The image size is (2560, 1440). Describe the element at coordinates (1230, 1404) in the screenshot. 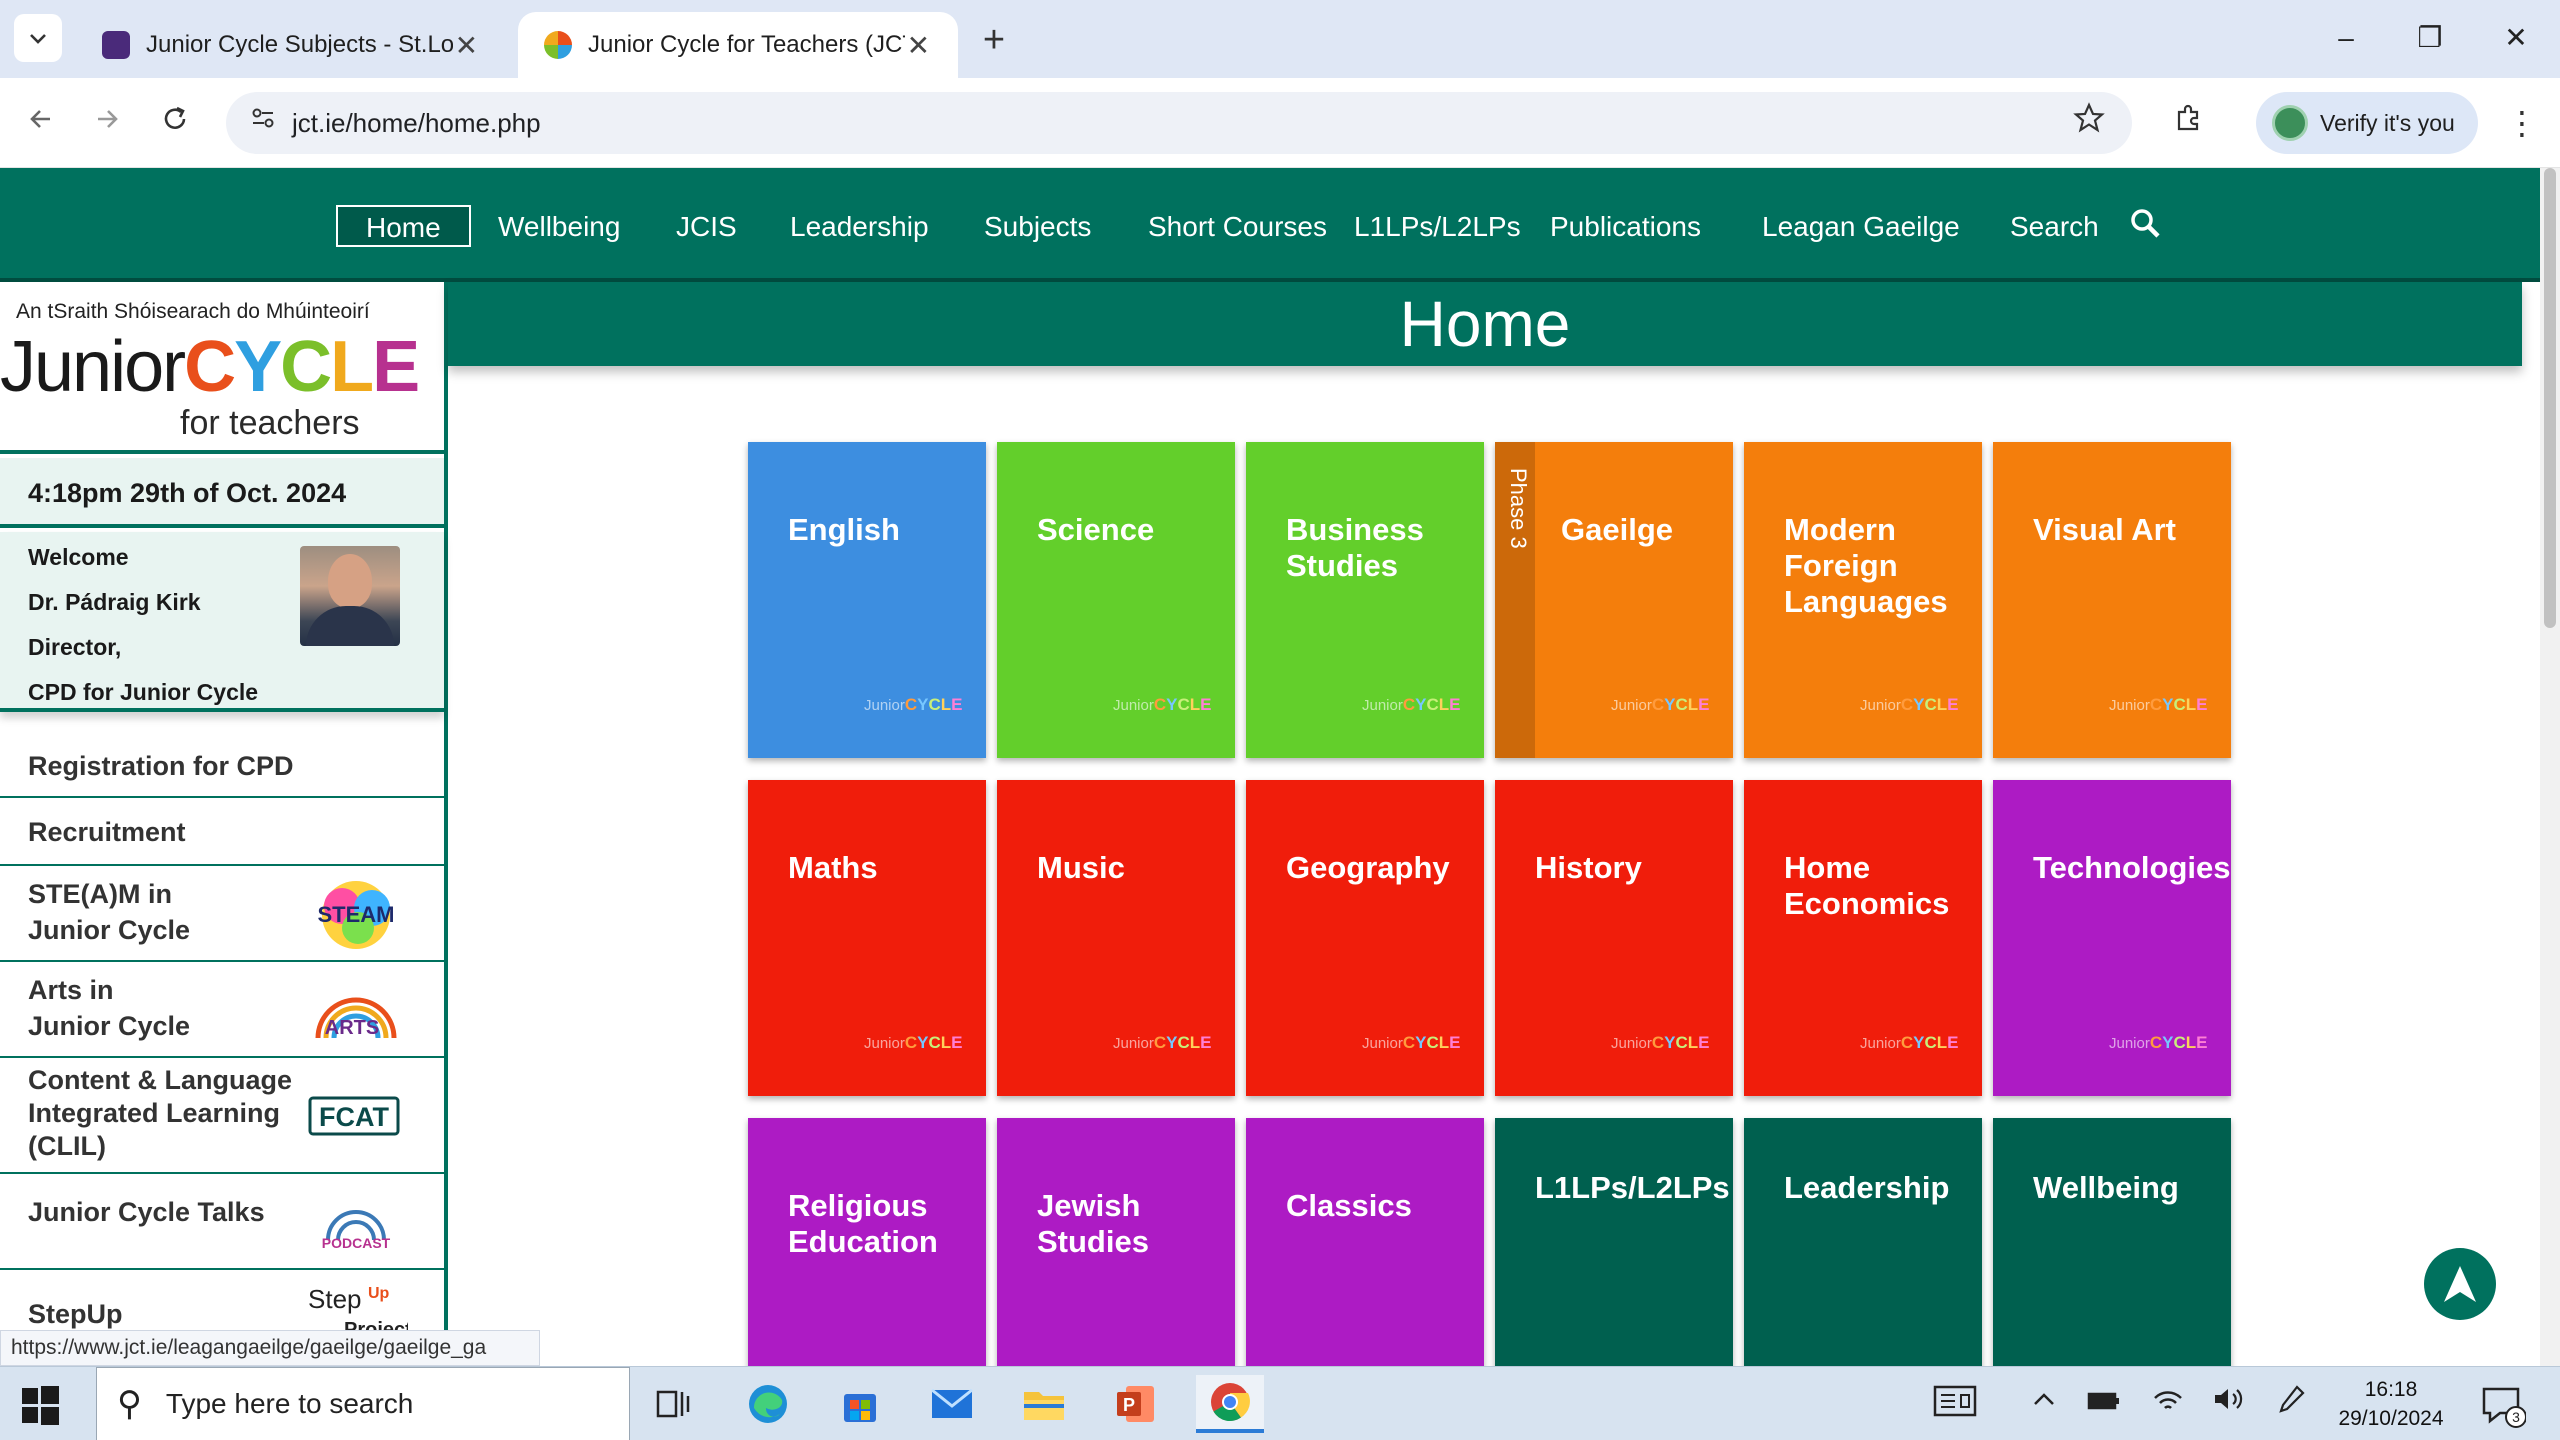

I see `chrome-icon` at that location.